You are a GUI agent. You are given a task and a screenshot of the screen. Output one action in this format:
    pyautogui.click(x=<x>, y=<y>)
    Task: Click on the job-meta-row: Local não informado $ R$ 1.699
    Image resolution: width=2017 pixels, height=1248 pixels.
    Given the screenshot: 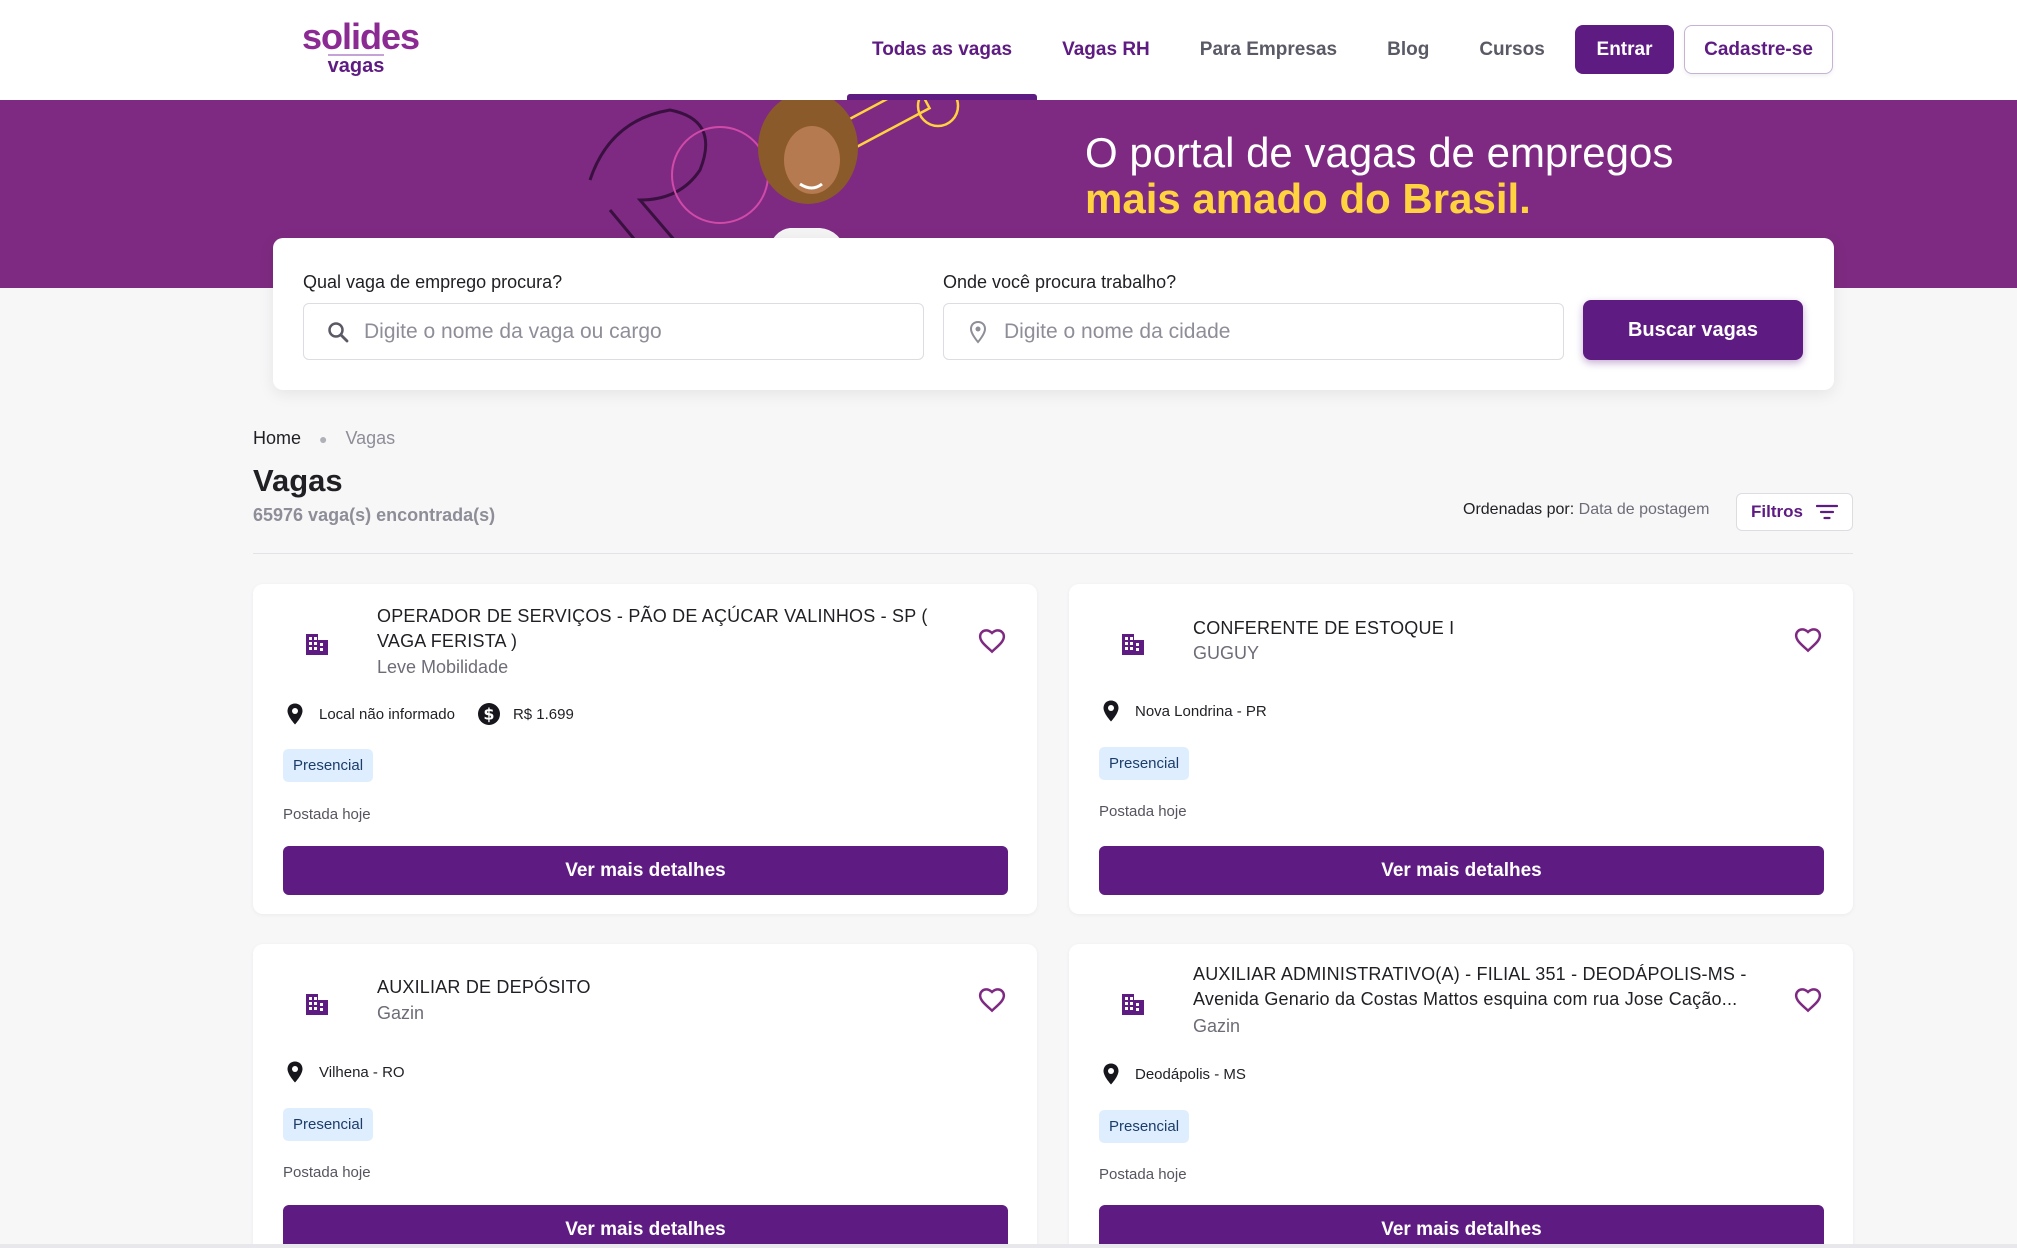 What is the action you would take?
    pyautogui.click(x=428, y=714)
    